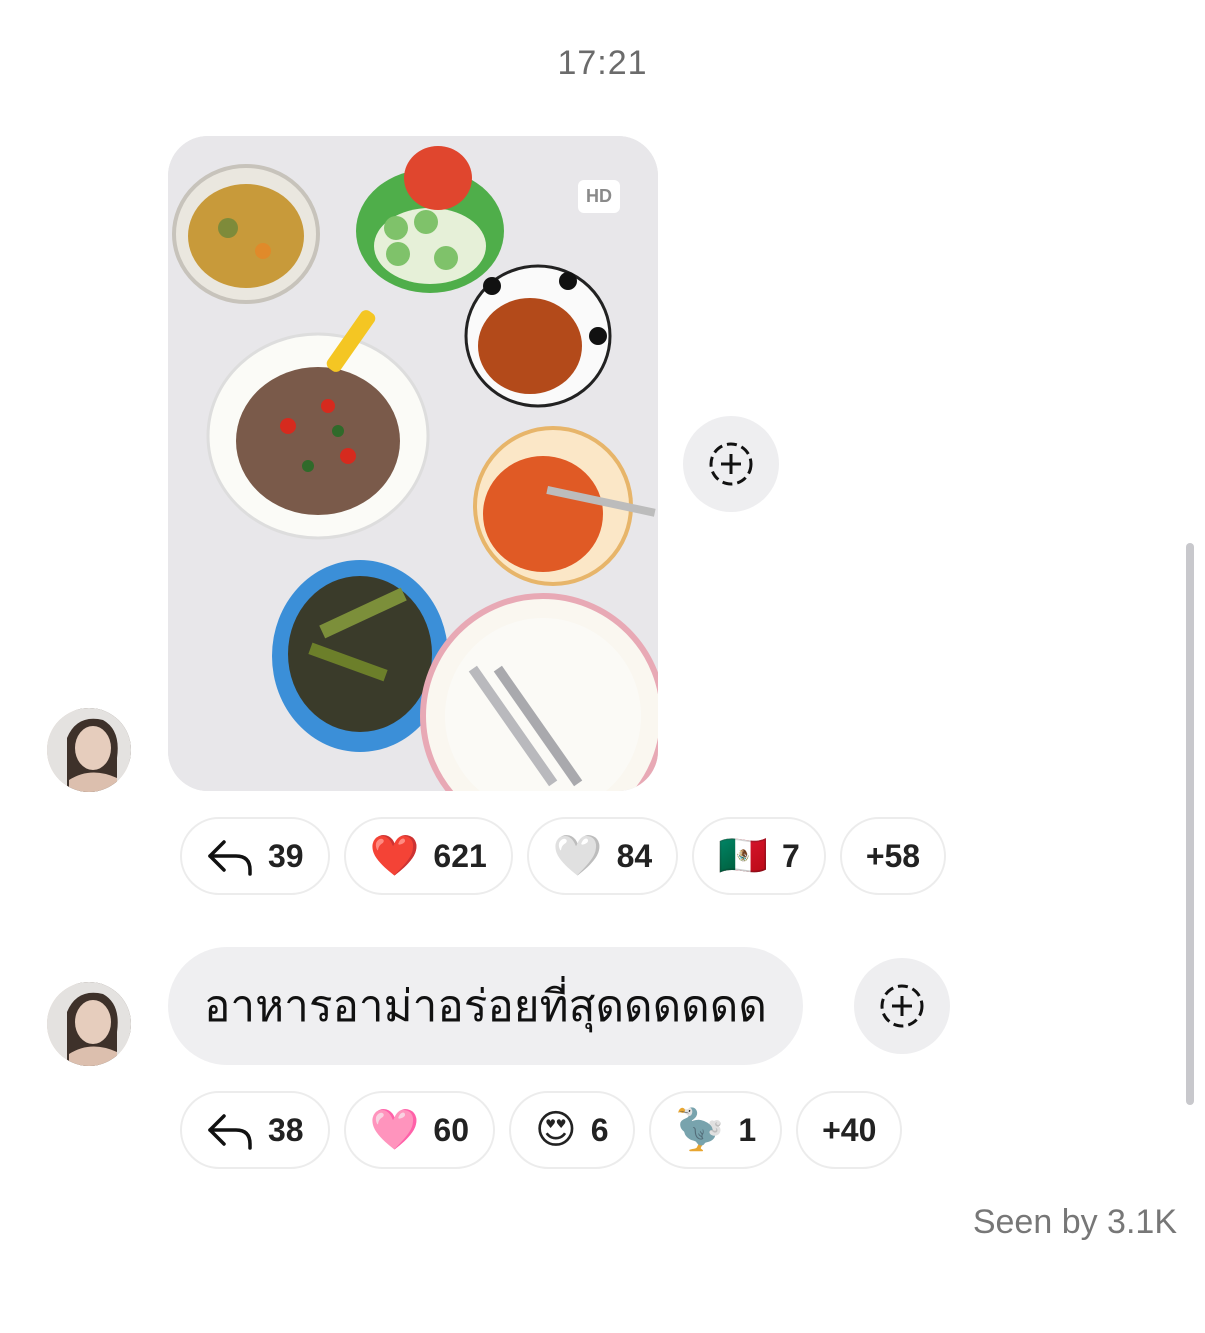  I want to click on reaction-heart-eyes: 😍 6, so click(572, 1130).